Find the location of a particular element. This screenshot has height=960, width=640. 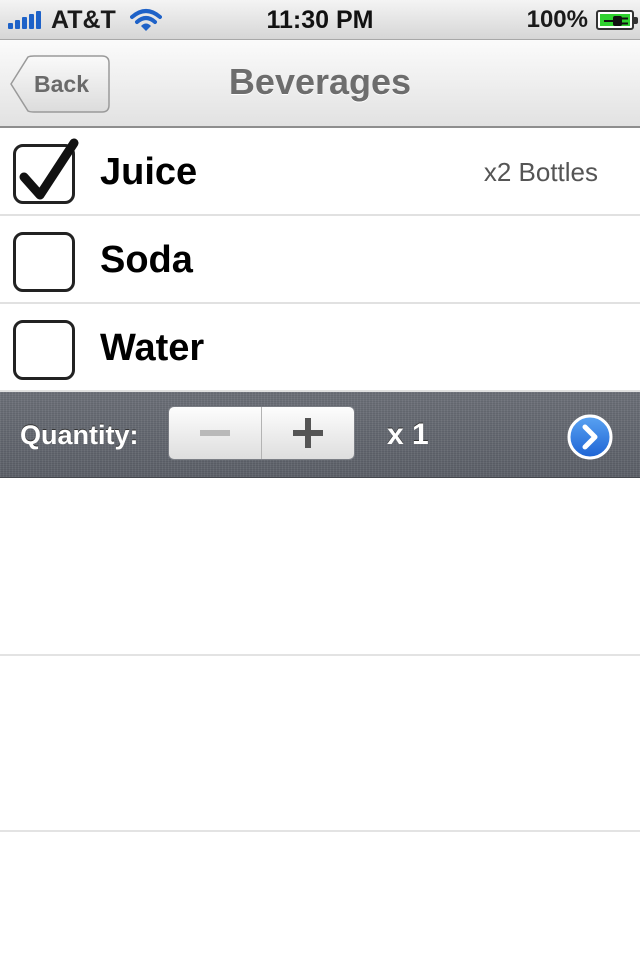

navigation-bar: Back Beverages is located at coordinates (320, 84).